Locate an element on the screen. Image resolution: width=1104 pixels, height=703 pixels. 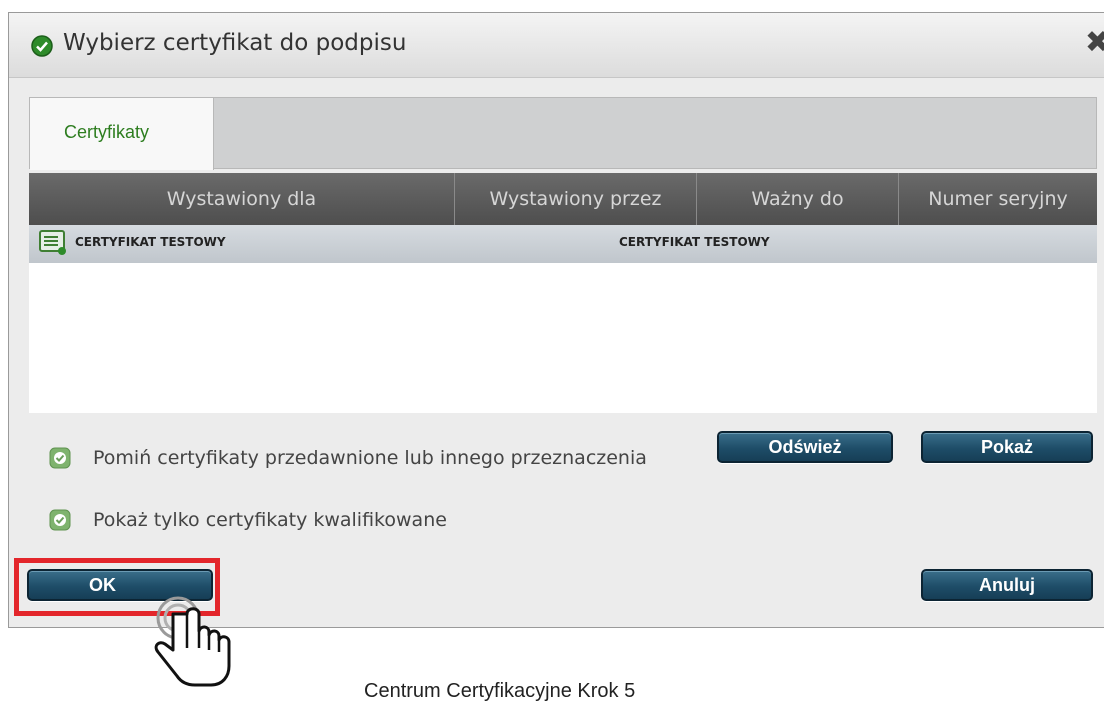
table-row: CERTYFIKAT TESTOWY CERTYFIKAT TESTOWY is located at coordinates (563, 244).